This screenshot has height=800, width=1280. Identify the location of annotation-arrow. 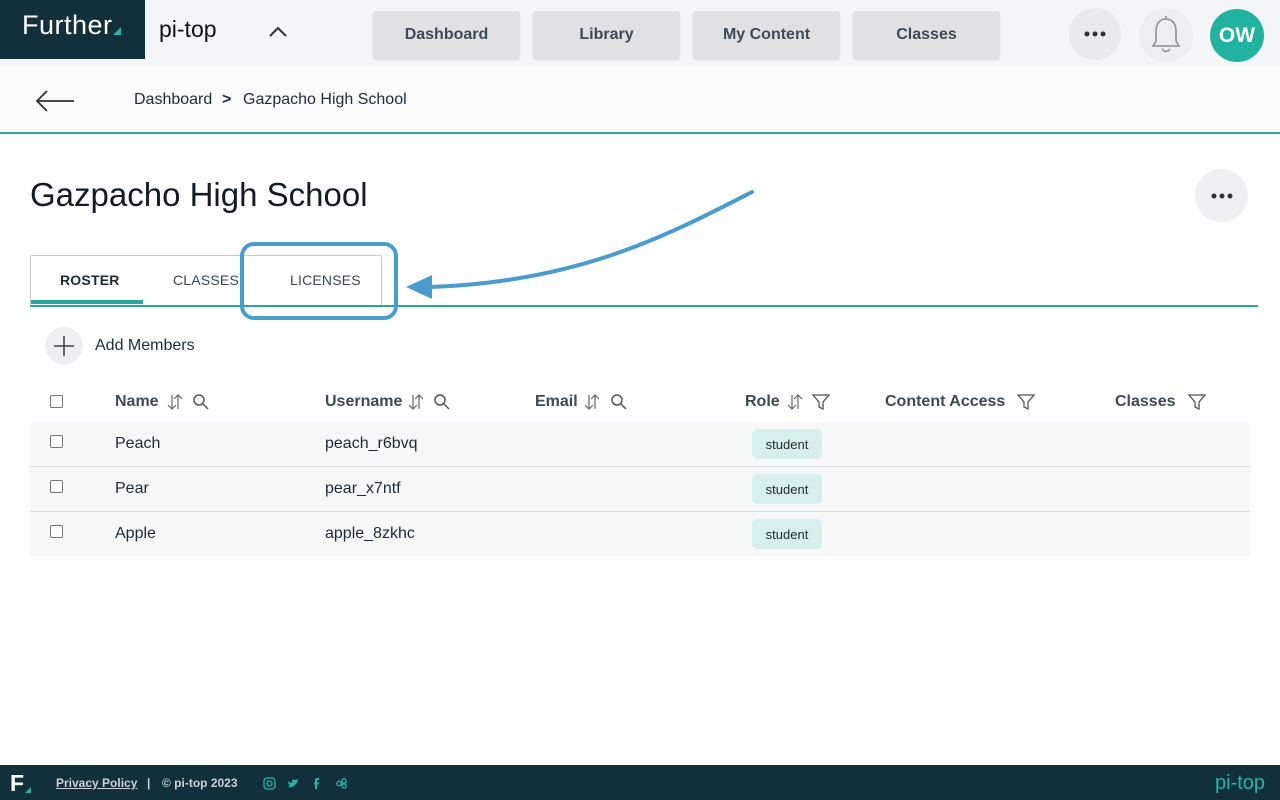
(580, 244).